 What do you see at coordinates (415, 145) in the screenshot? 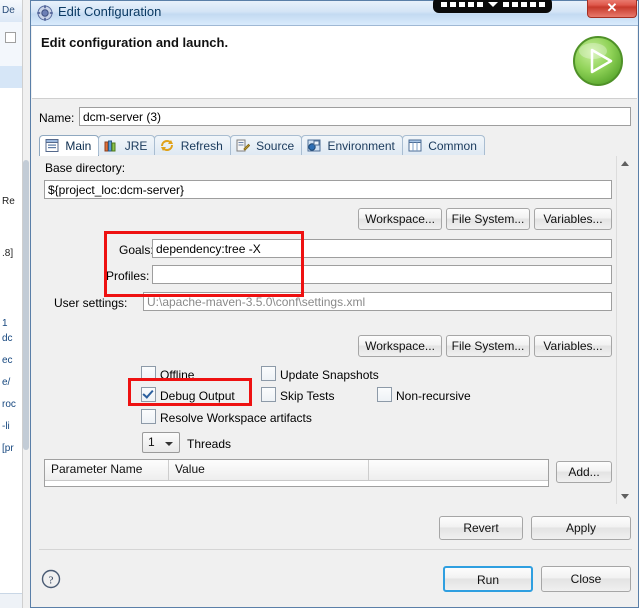
I see `common-table-icon` at bounding box center [415, 145].